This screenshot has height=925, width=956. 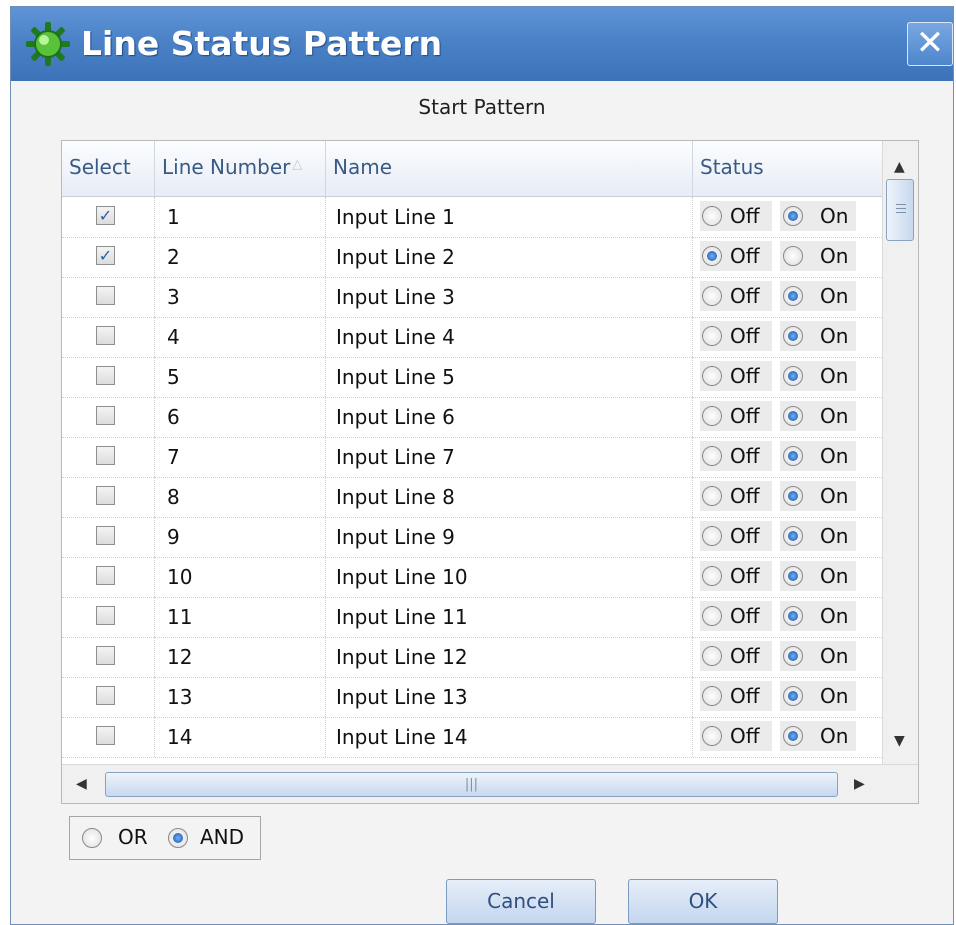 What do you see at coordinates (472, 417) in the screenshot?
I see `table-row: 6 Input Line 6 Off On` at bounding box center [472, 417].